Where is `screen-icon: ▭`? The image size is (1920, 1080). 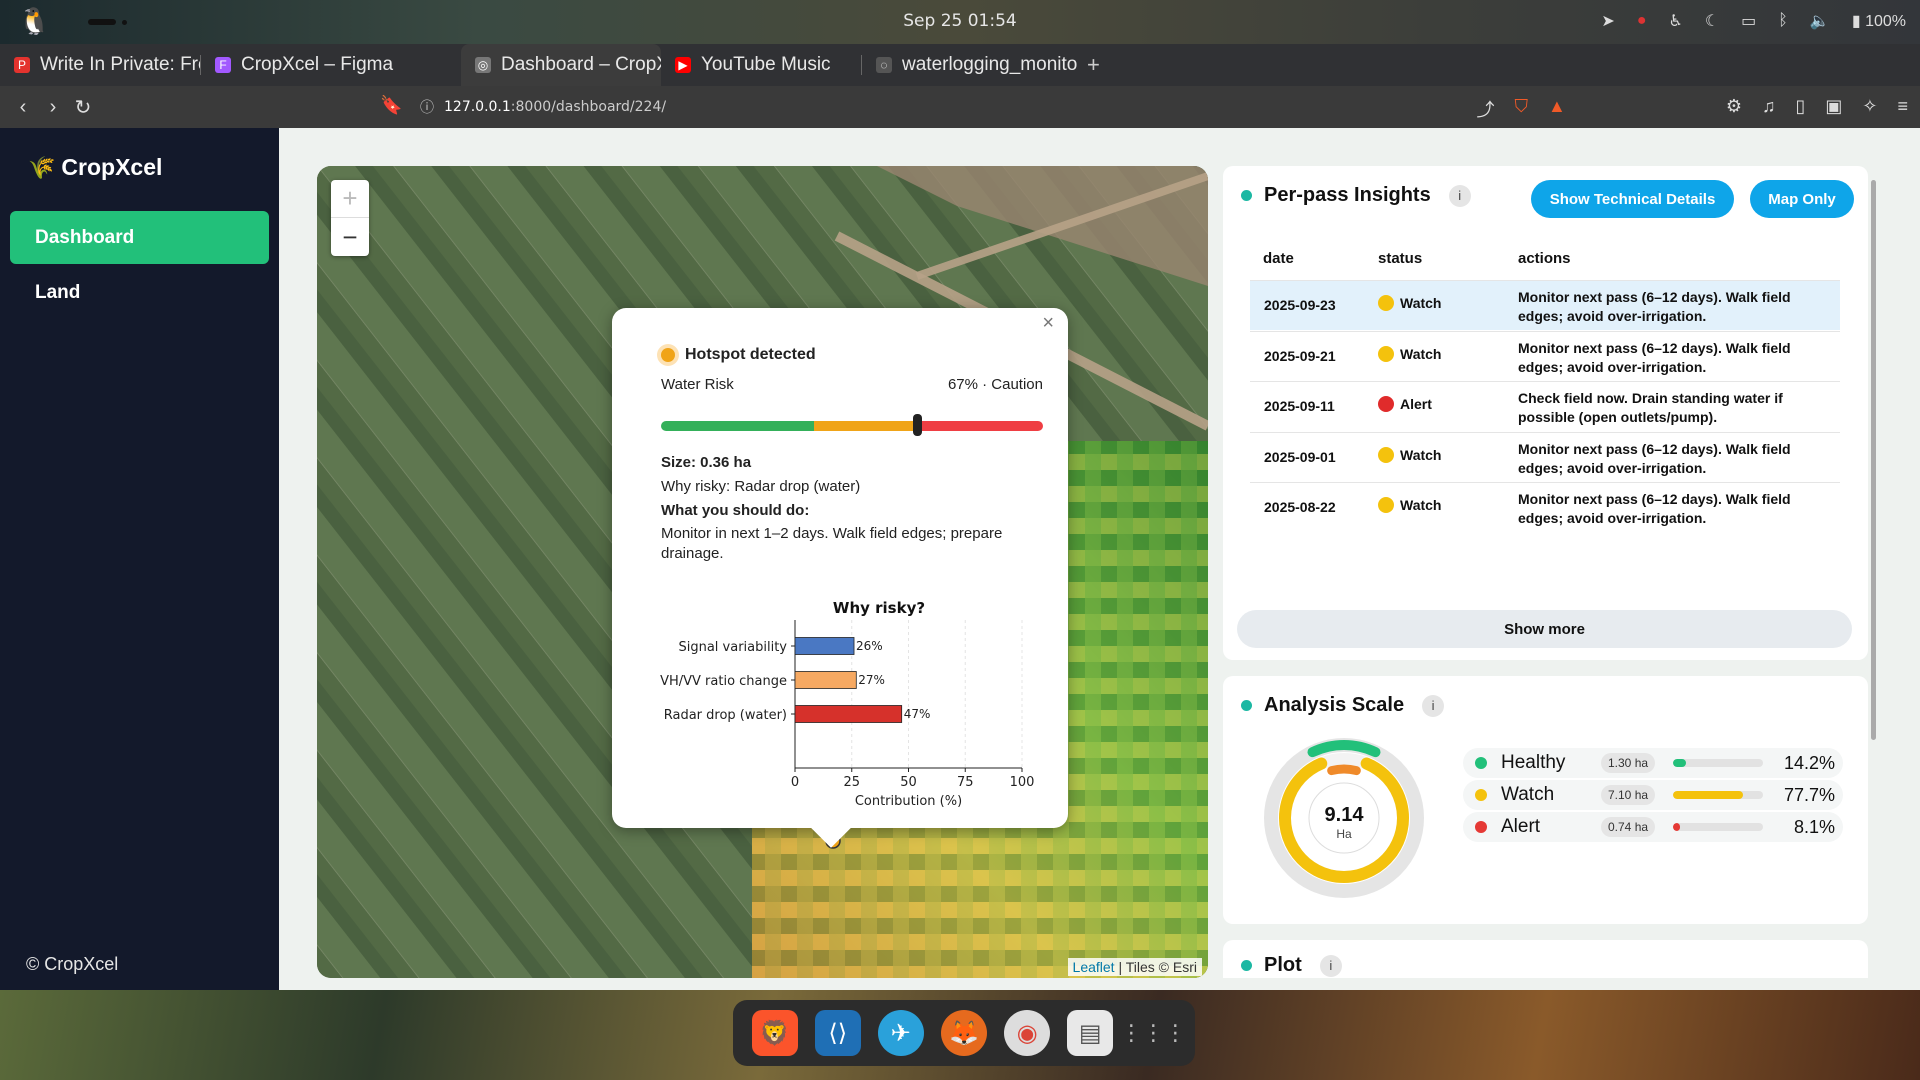
screen-icon: ▭ is located at coordinates (1748, 21).